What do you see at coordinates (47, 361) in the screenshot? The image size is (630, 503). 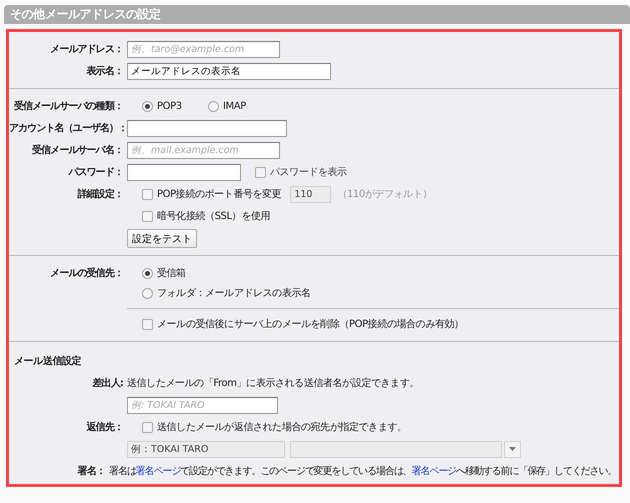 I see `section-heading: メール送信設定` at bounding box center [47, 361].